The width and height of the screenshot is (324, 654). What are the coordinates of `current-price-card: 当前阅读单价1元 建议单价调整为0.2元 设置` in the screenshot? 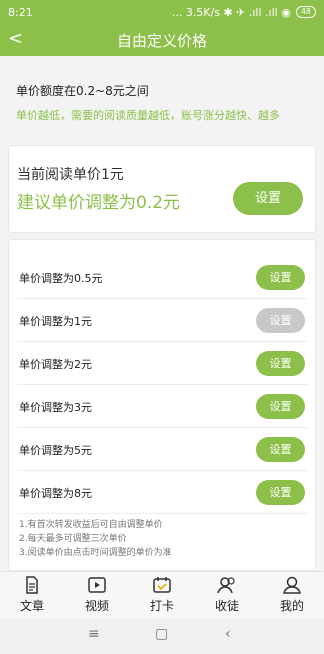 It's located at (162, 189).